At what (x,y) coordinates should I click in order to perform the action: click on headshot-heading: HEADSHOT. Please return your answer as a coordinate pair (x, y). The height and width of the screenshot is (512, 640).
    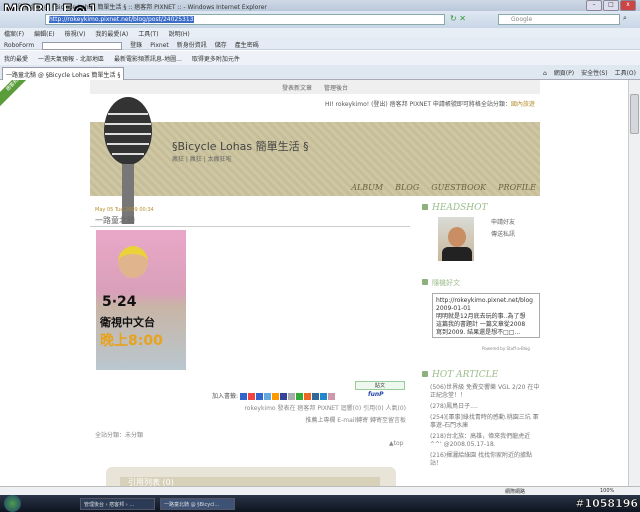
    Looking at the image, I should click on (455, 208).